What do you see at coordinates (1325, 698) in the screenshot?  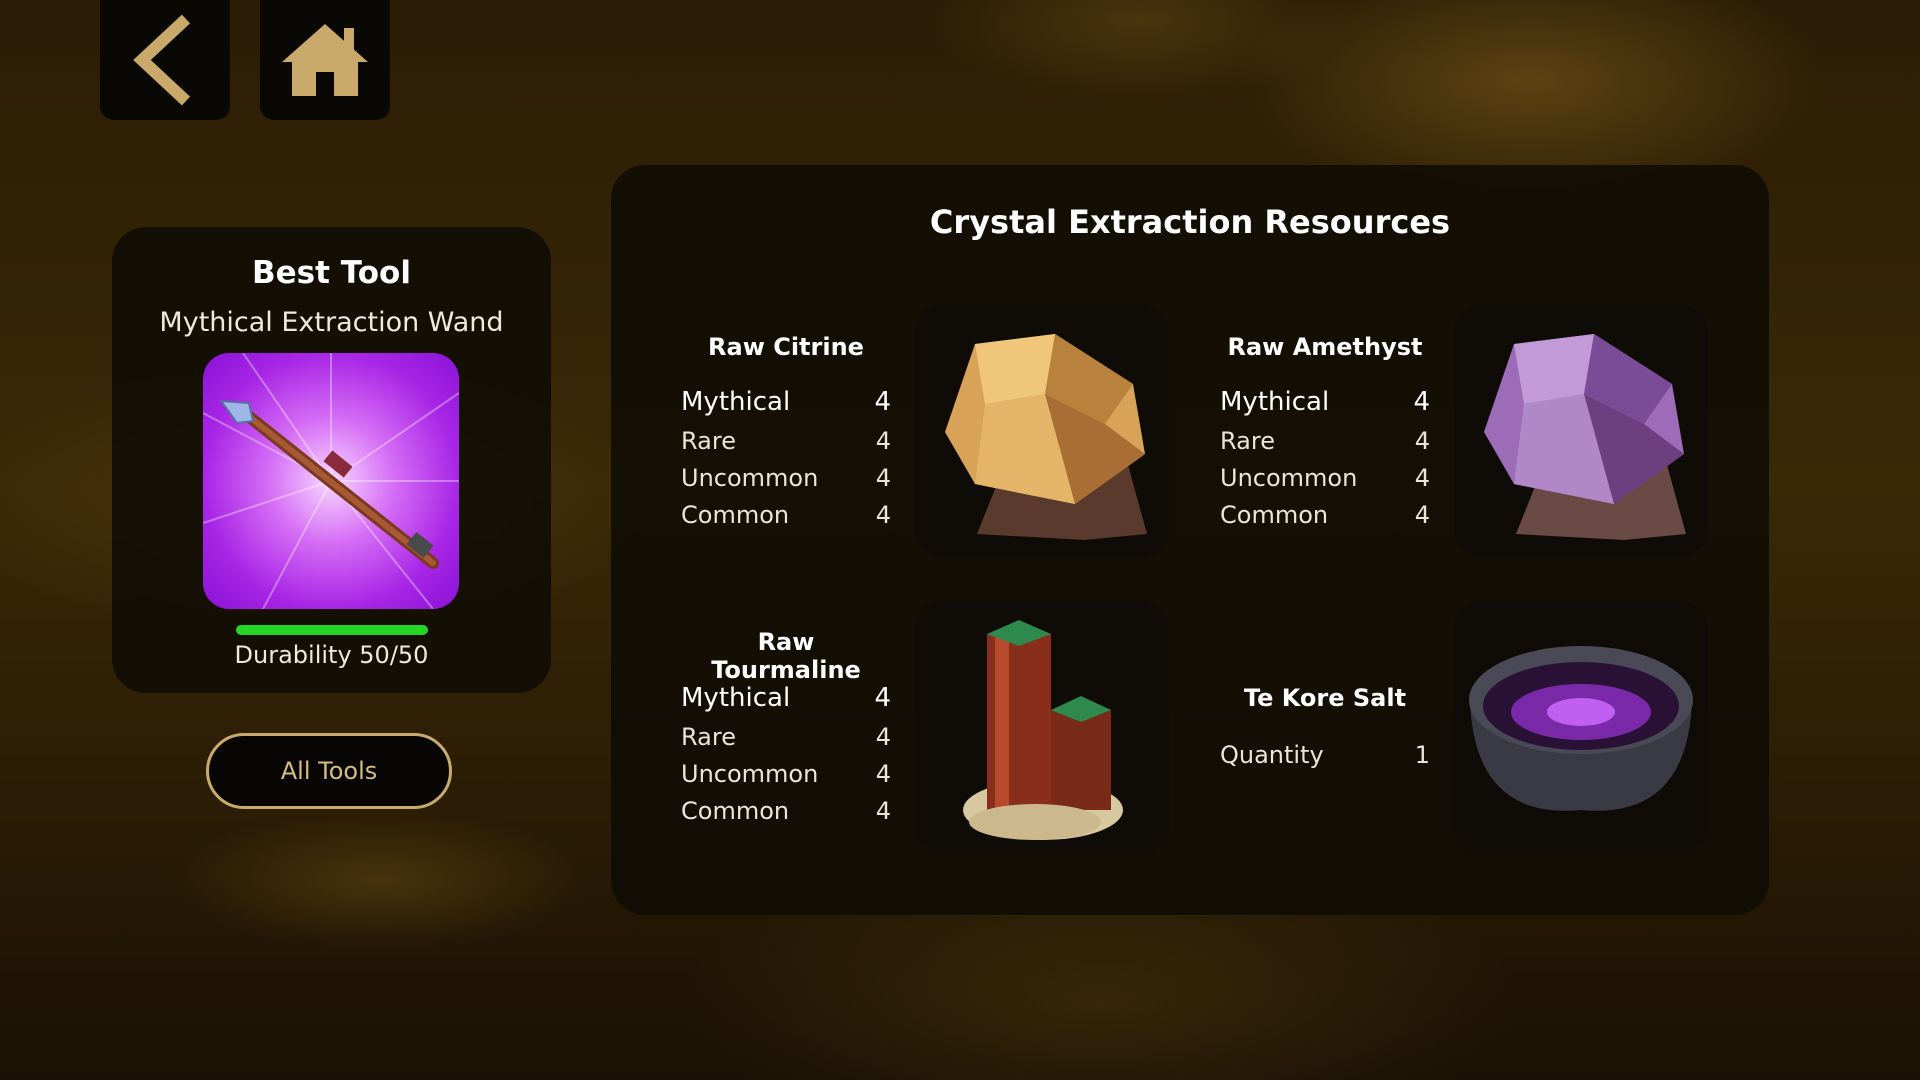 I see `resource-name: Te Kore Salt` at bounding box center [1325, 698].